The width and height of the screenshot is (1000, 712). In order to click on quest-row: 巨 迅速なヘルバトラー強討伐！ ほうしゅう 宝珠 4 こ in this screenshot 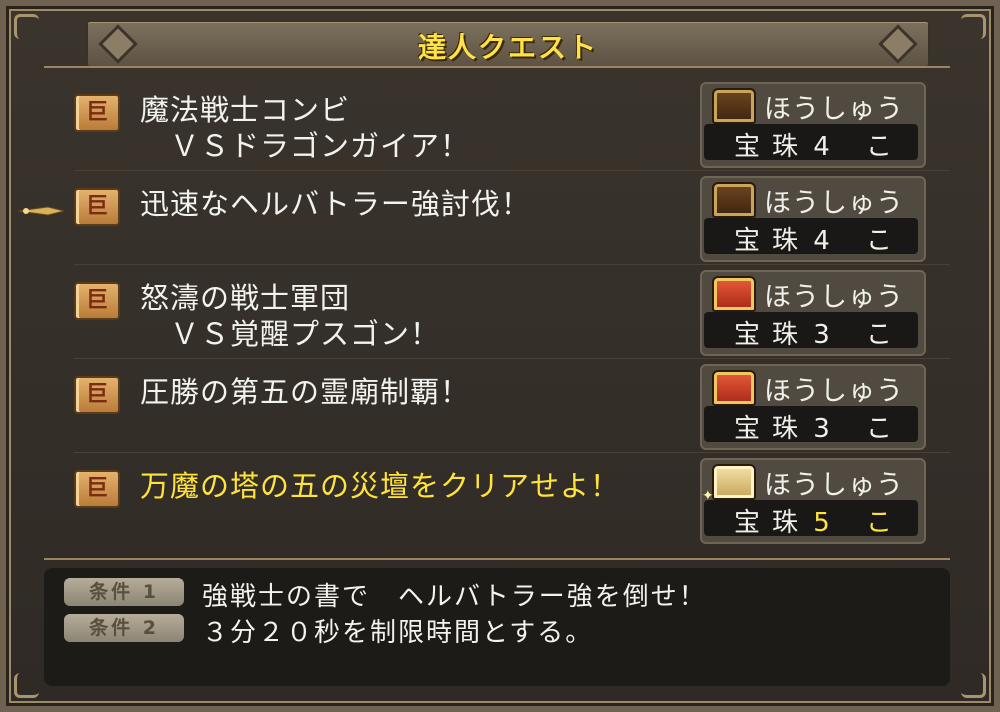, I will do `click(512, 218)`.